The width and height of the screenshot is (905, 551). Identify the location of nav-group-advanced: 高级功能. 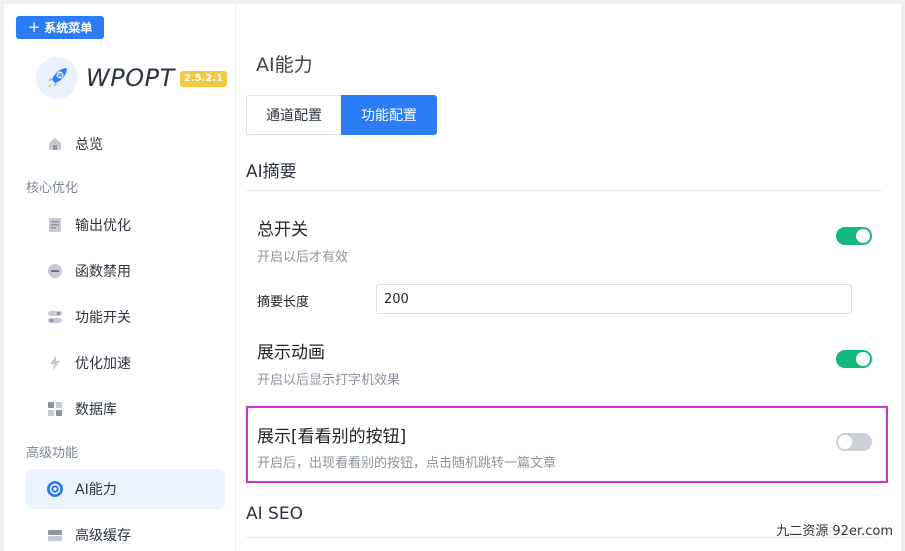
(52, 453).